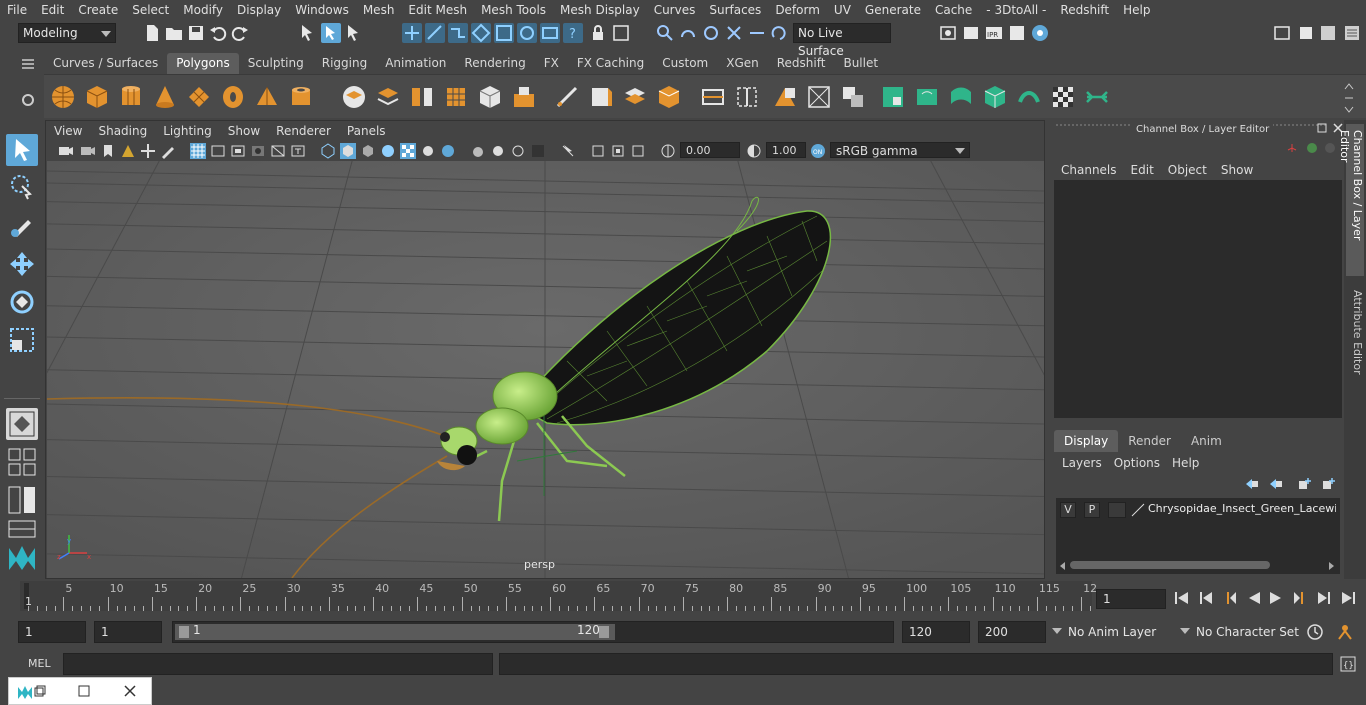 This screenshot has width=1366, height=705. What do you see at coordinates (818, 151) in the screenshot?
I see `color-management-icon: ON` at bounding box center [818, 151].